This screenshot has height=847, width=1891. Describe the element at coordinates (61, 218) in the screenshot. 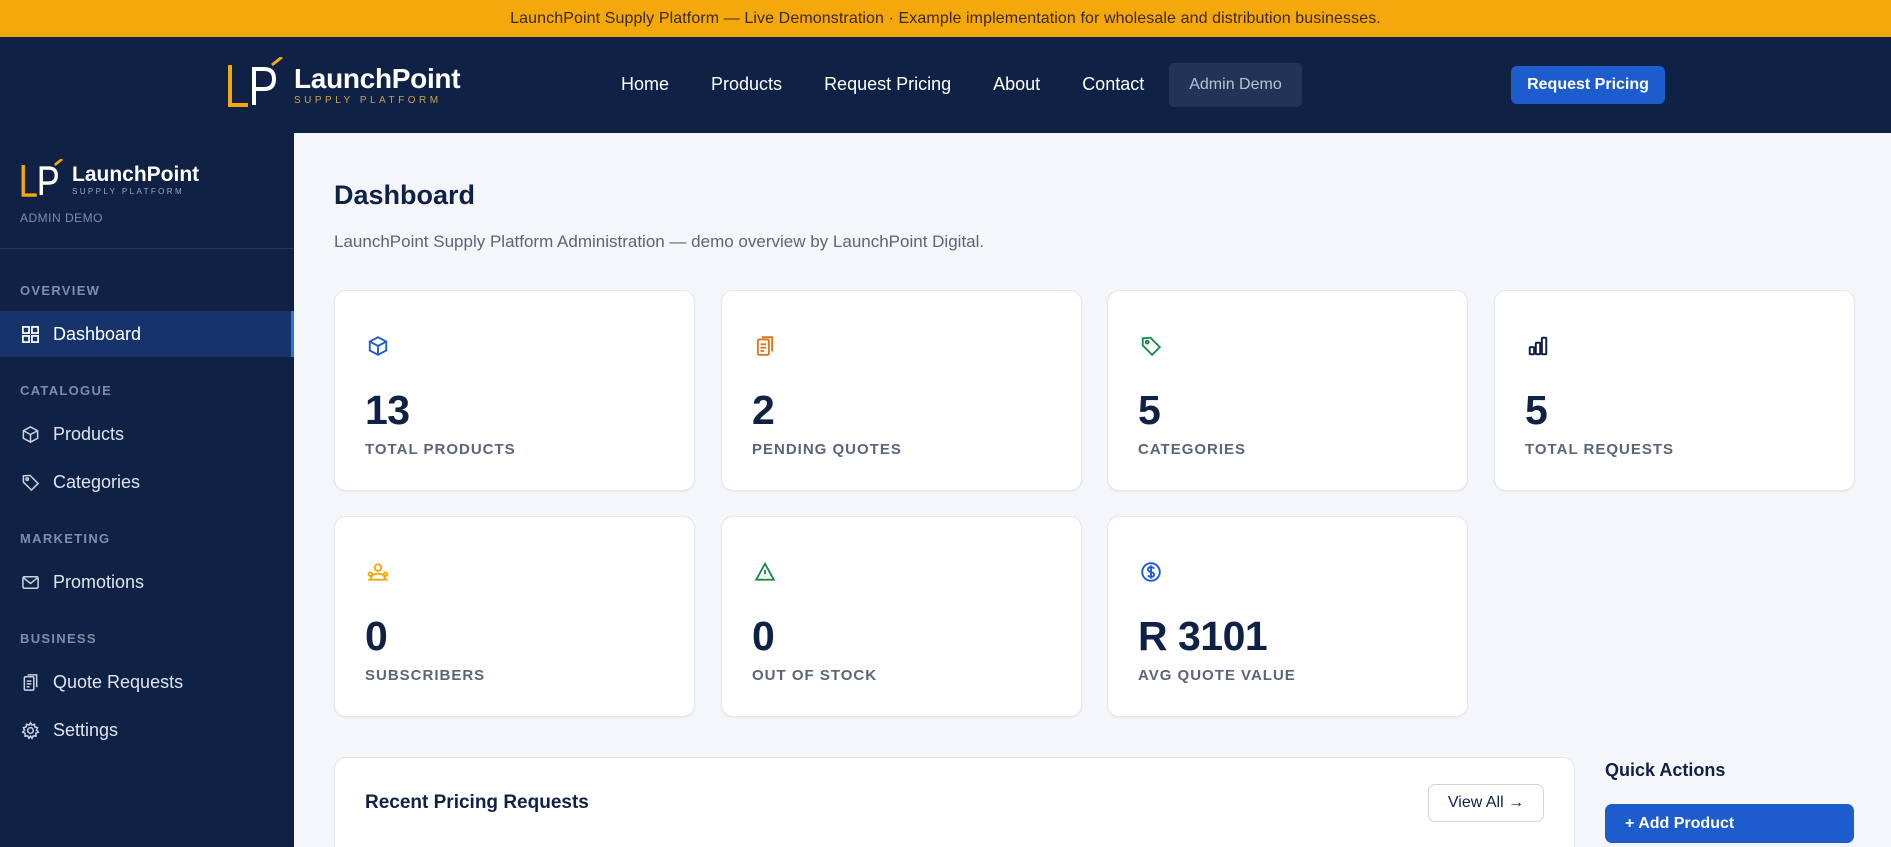

I see `sidebar-role: ADMIN DEMO` at that location.